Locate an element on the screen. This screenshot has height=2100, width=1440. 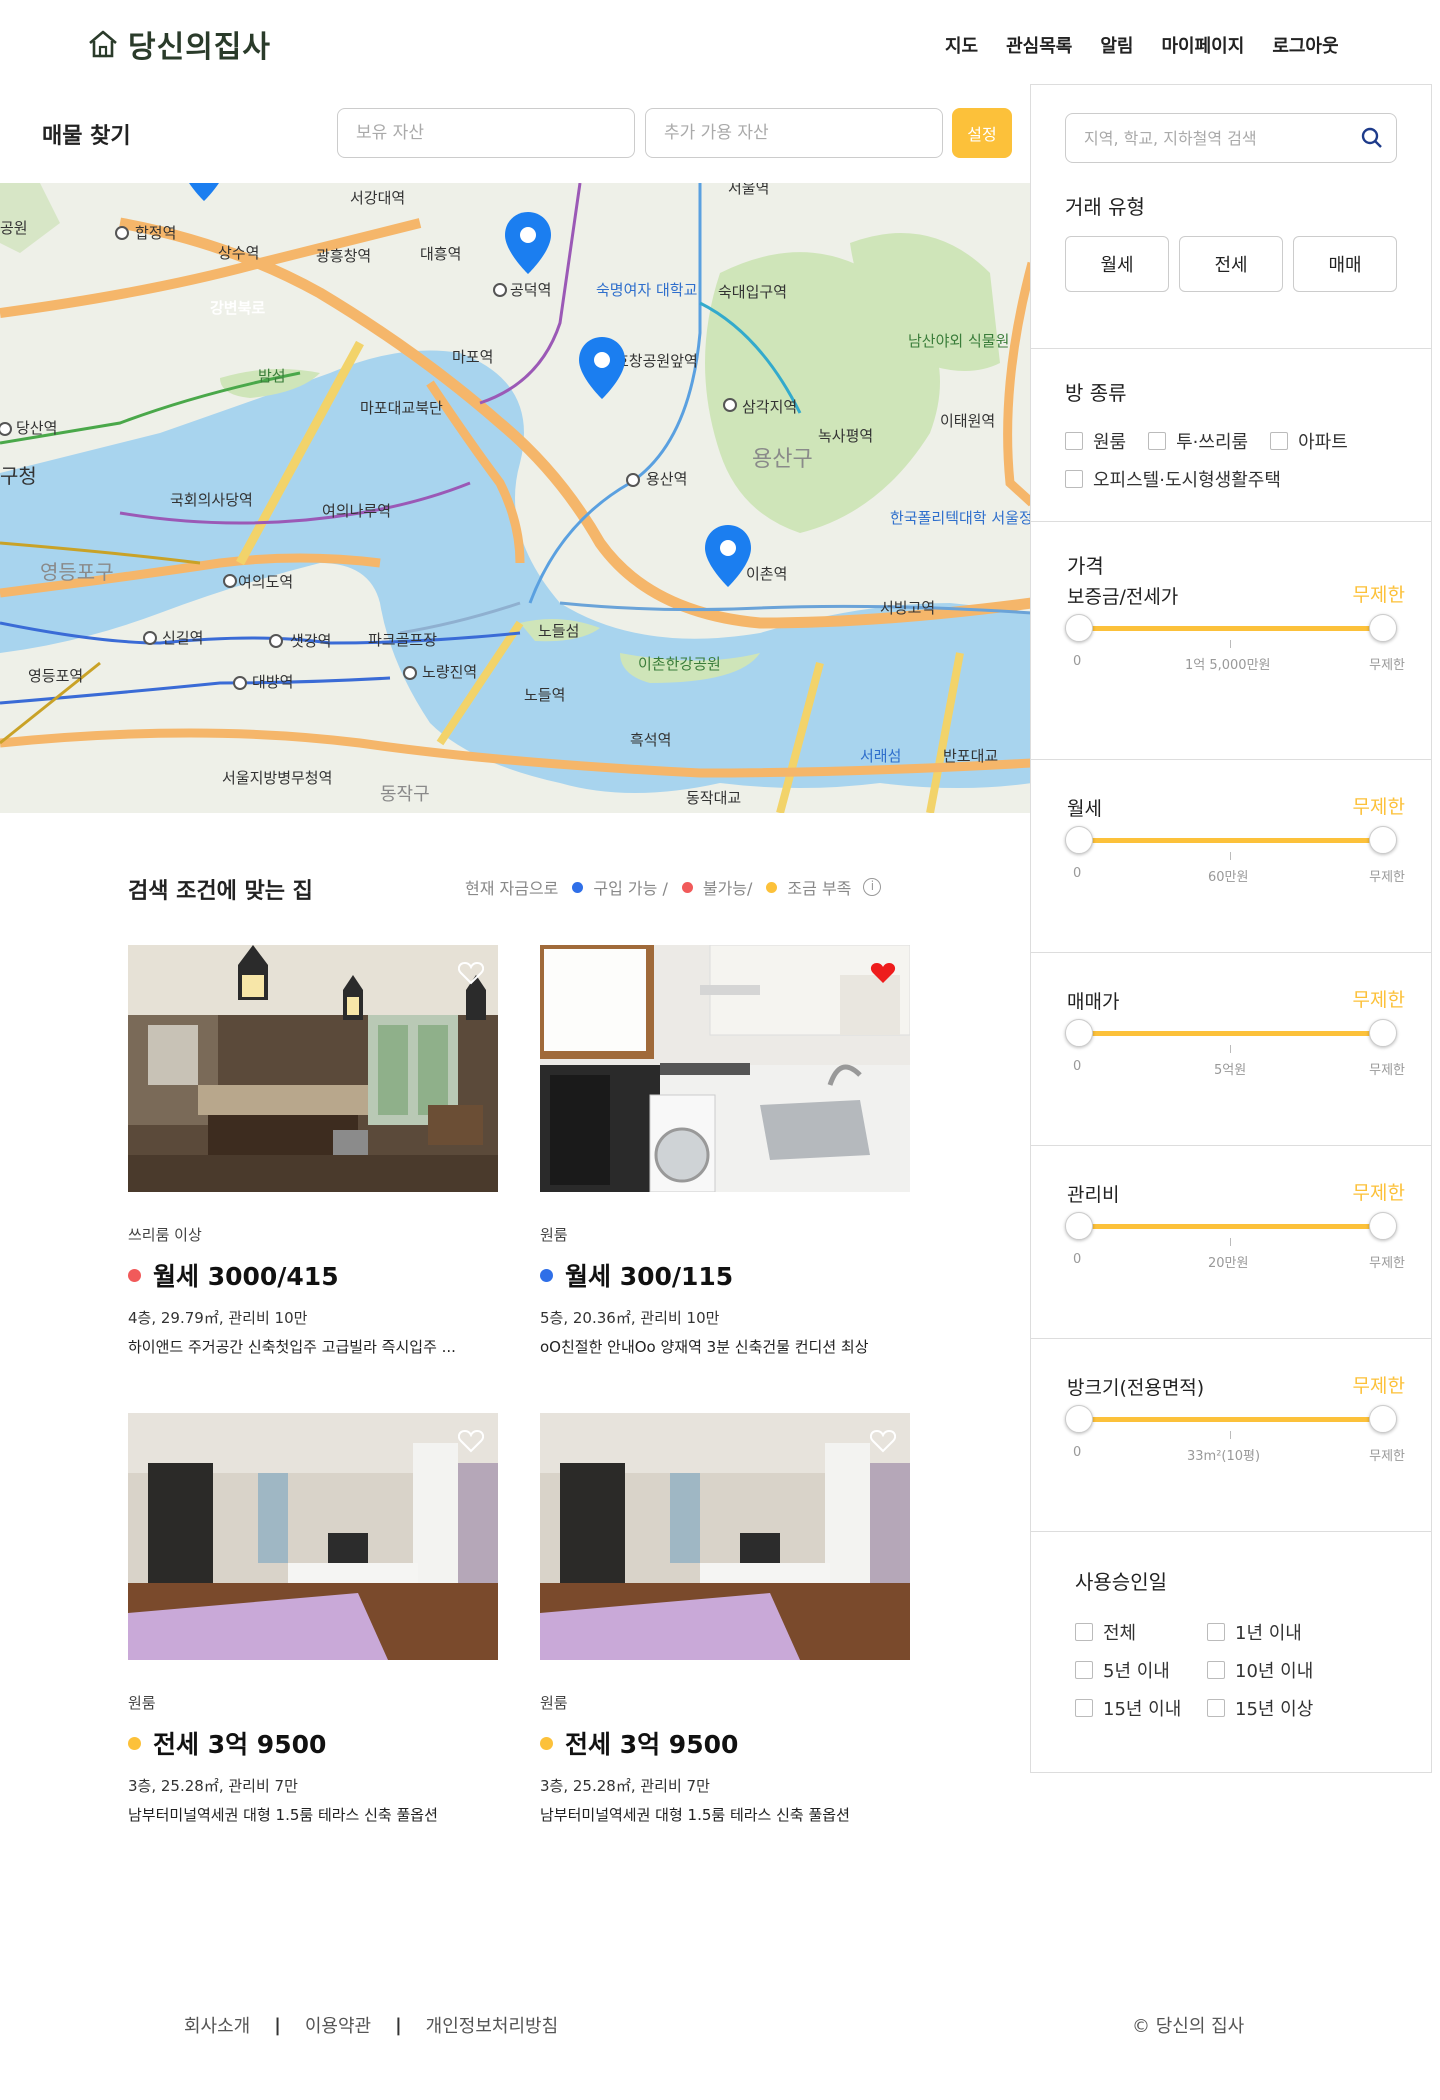
status-legend: 현재 자금으로 구입 가능 / 불가능/ 조금 부족 i is located at coordinates (673, 887).